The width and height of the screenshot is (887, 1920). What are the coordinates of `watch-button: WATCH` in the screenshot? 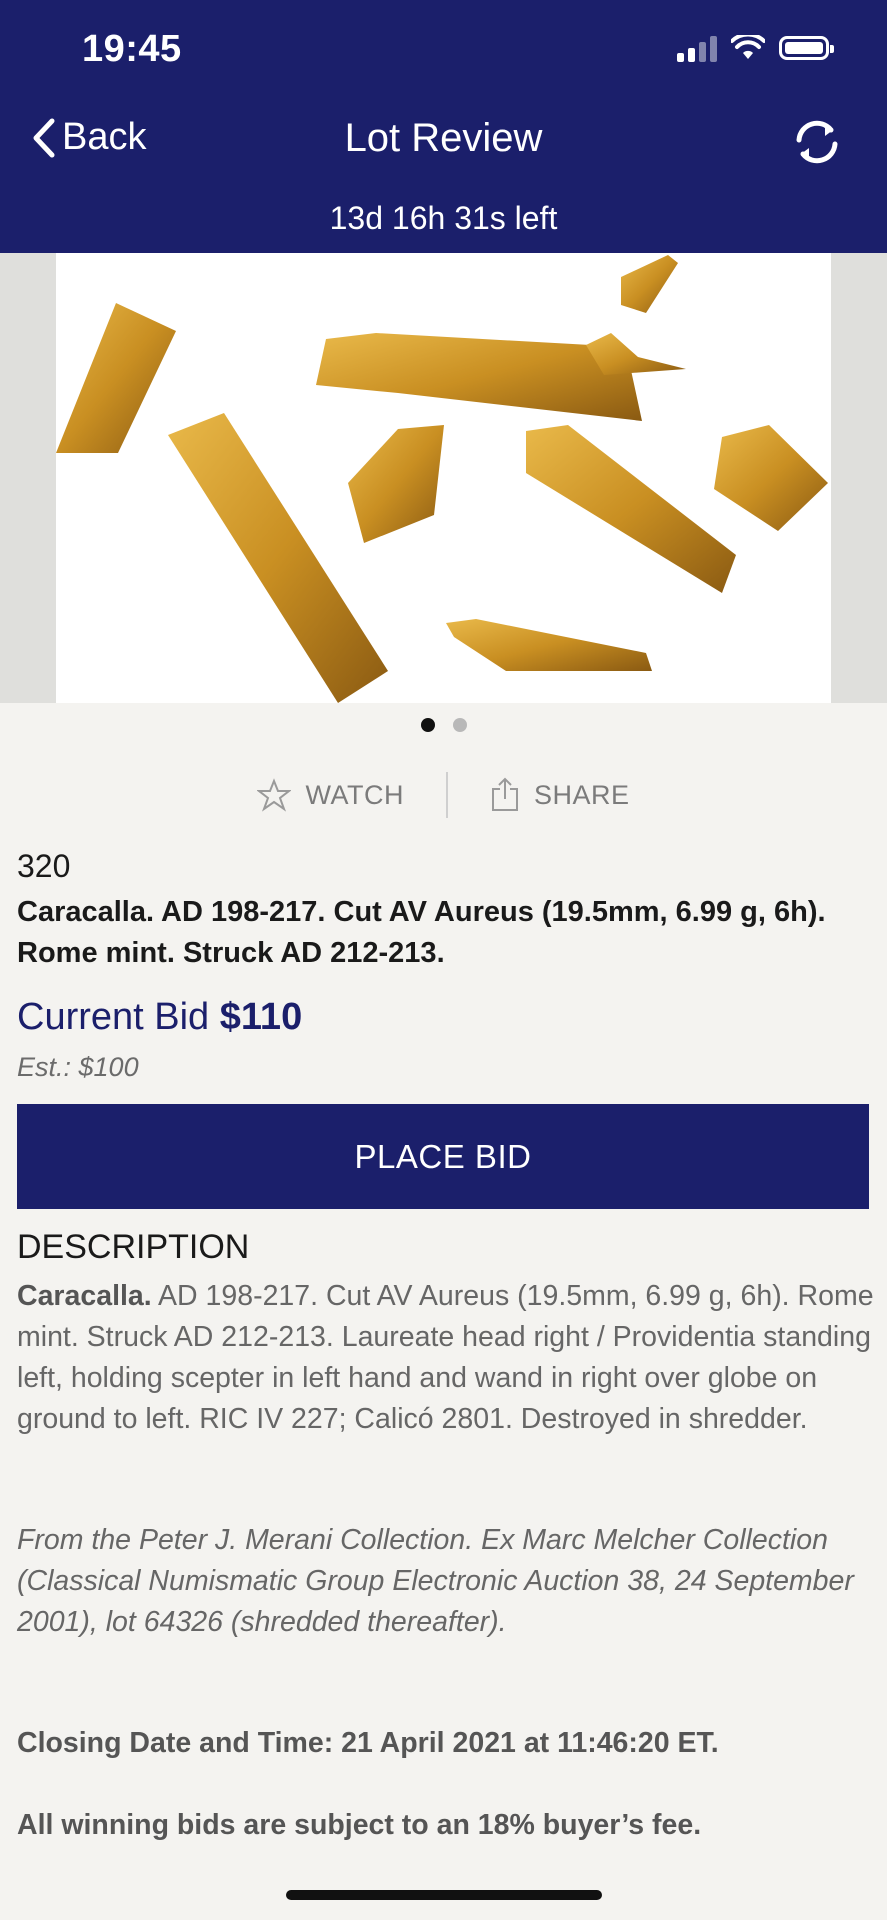 It's located at (330, 795).